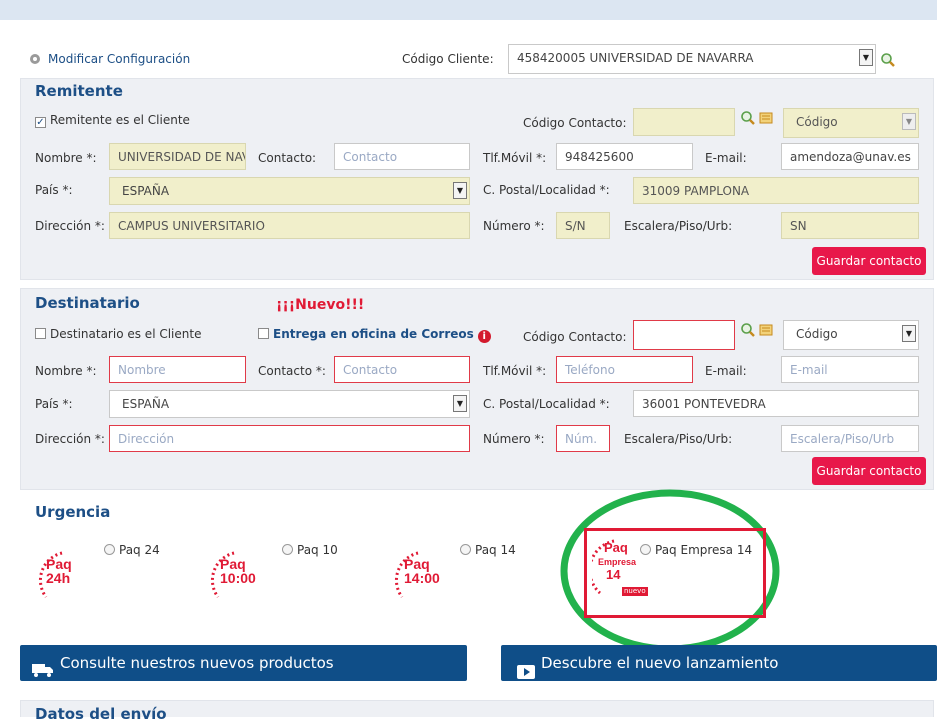 Image resolution: width=937 pixels, height=723 pixels. Describe the element at coordinates (851, 123) in the screenshot. I see `remitente-code-select: Código ▼` at that location.